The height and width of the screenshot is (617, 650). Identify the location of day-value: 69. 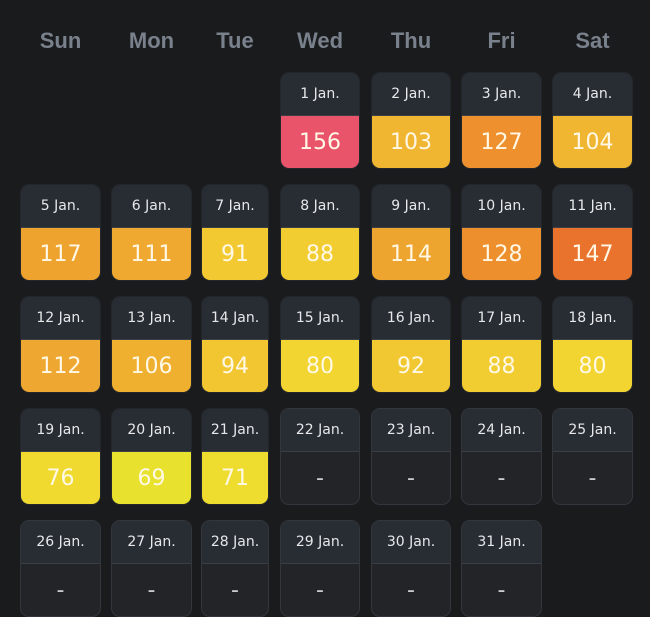
(151, 478).